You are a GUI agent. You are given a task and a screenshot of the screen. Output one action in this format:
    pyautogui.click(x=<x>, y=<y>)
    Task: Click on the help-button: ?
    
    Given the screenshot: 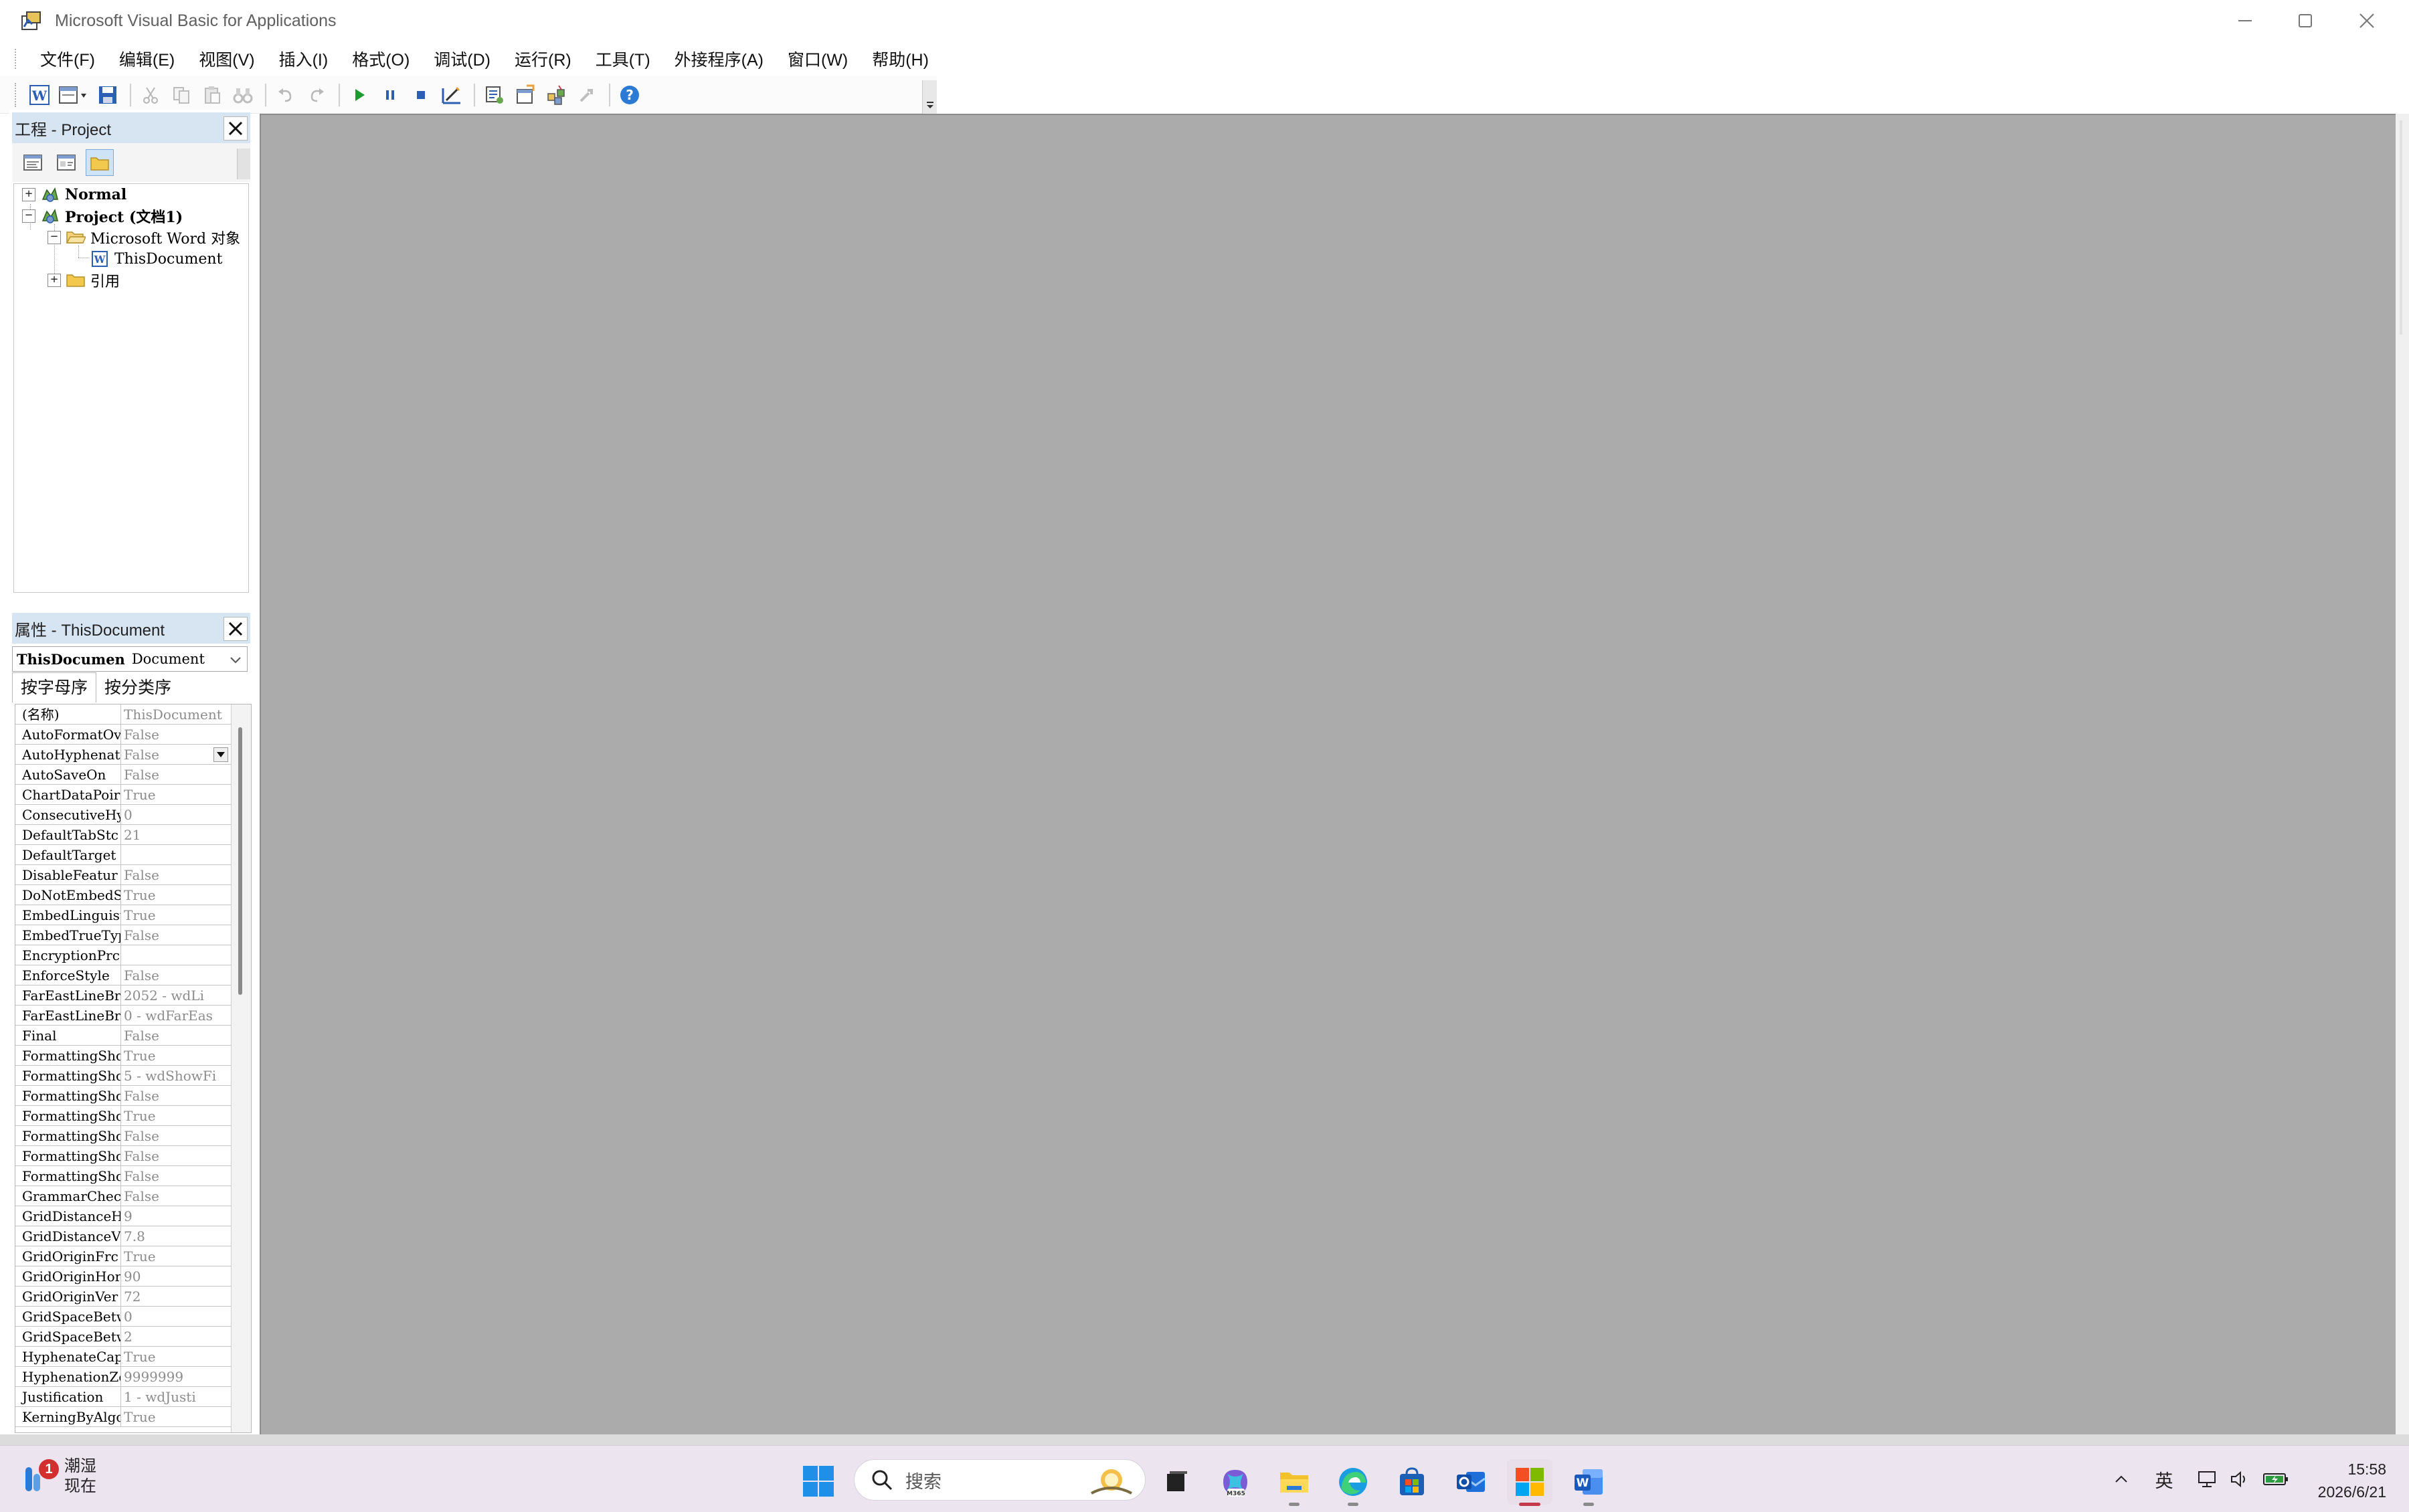 What is the action you would take?
    pyautogui.click(x=630, y=95)
    